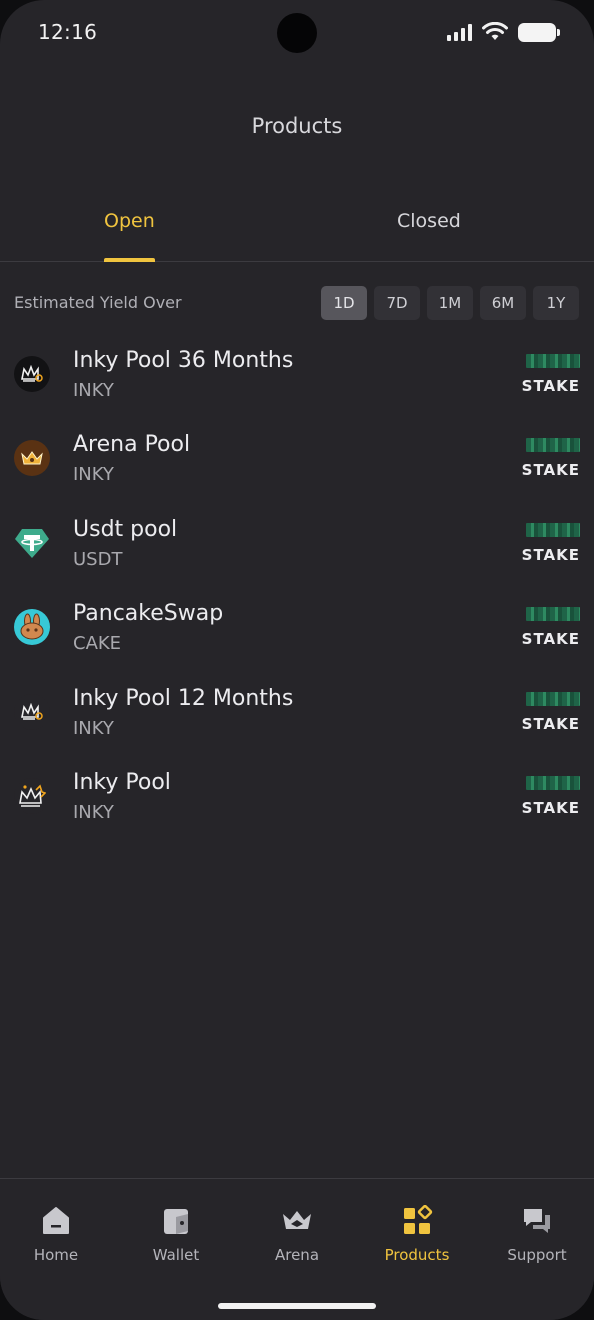 The width and height of the screenshot is (594, 1320). What do you see at coordinates (539, 32) in the screenshot?
I see `battery-icon` at bounding box center [539, 32].